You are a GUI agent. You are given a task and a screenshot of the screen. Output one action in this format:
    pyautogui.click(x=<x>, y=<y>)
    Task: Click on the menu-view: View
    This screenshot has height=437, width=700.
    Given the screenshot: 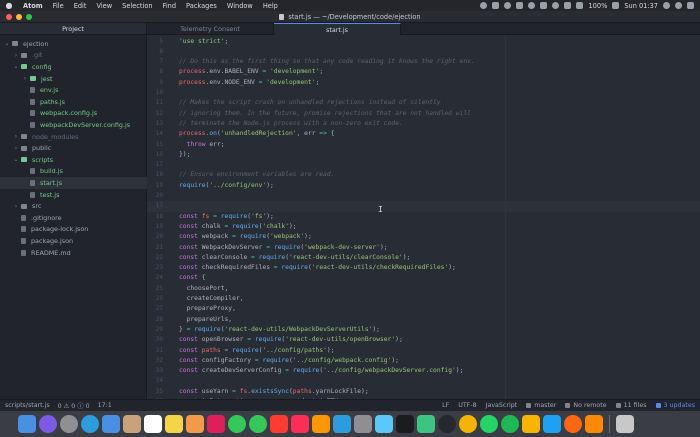 What is the action you would take?
    pyautogui.click(x=104, y=6)
    